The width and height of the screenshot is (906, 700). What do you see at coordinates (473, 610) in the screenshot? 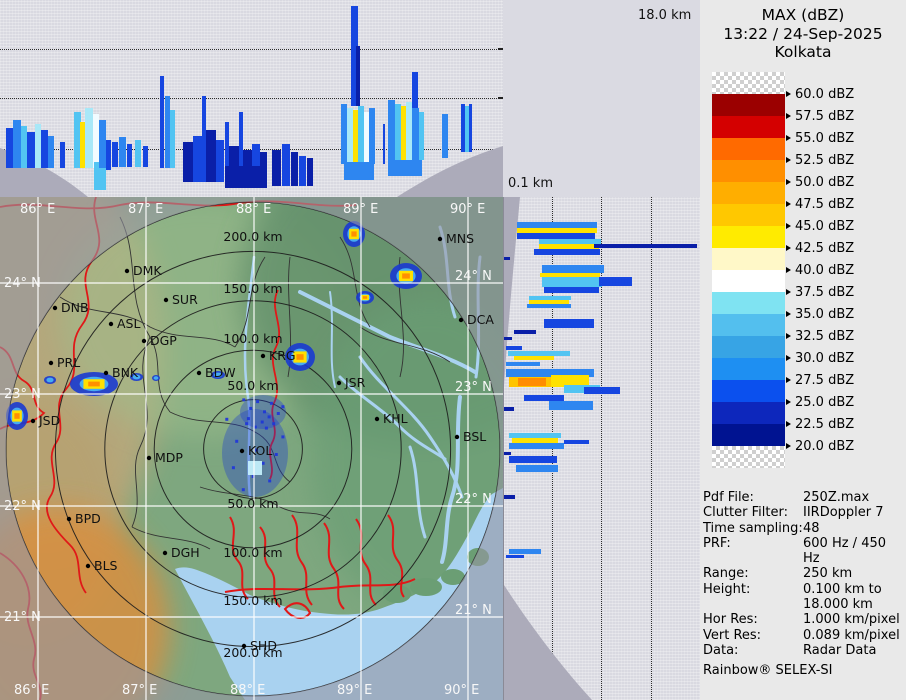
I see `latitude-label: 21° N` at bounding box center [473, 610].